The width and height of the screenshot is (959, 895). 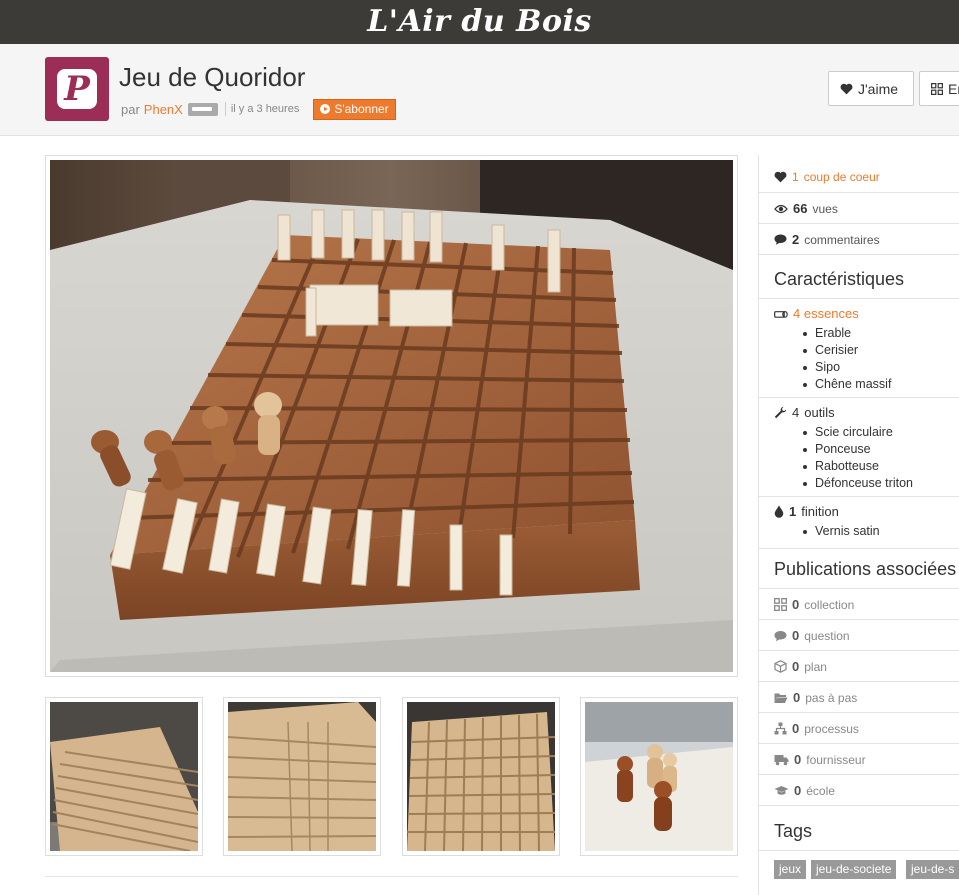 I want to click on avatar: P, so click(x=77, y=89).